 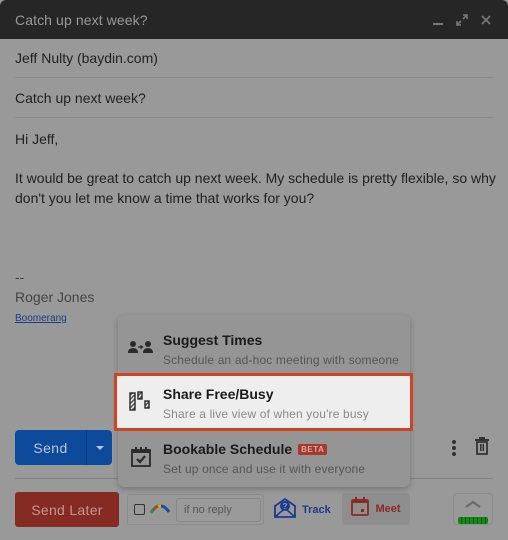 I want to click on send-options-dropdown, so click(x=99, y=447).